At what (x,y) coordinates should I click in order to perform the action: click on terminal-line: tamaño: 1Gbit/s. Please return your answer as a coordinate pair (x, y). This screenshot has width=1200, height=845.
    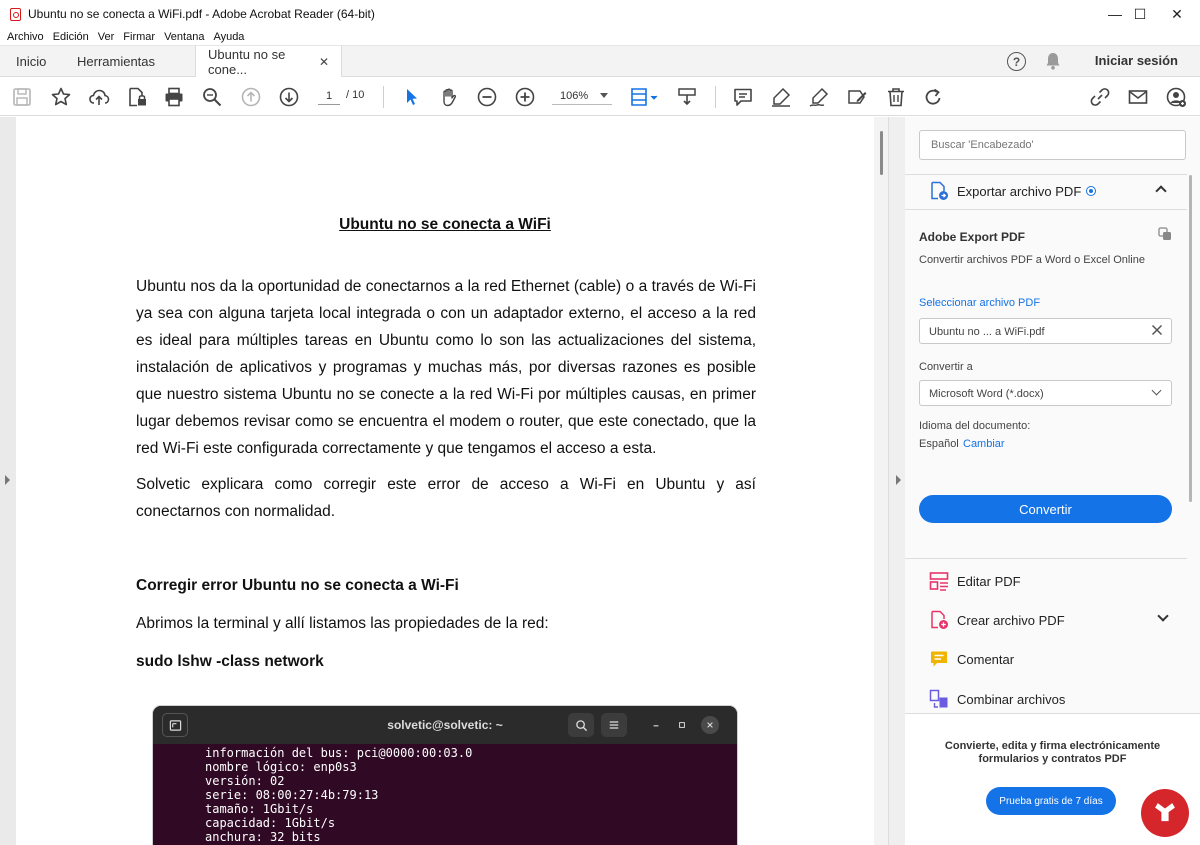
    Looking at the image, I should click on (259, 809).